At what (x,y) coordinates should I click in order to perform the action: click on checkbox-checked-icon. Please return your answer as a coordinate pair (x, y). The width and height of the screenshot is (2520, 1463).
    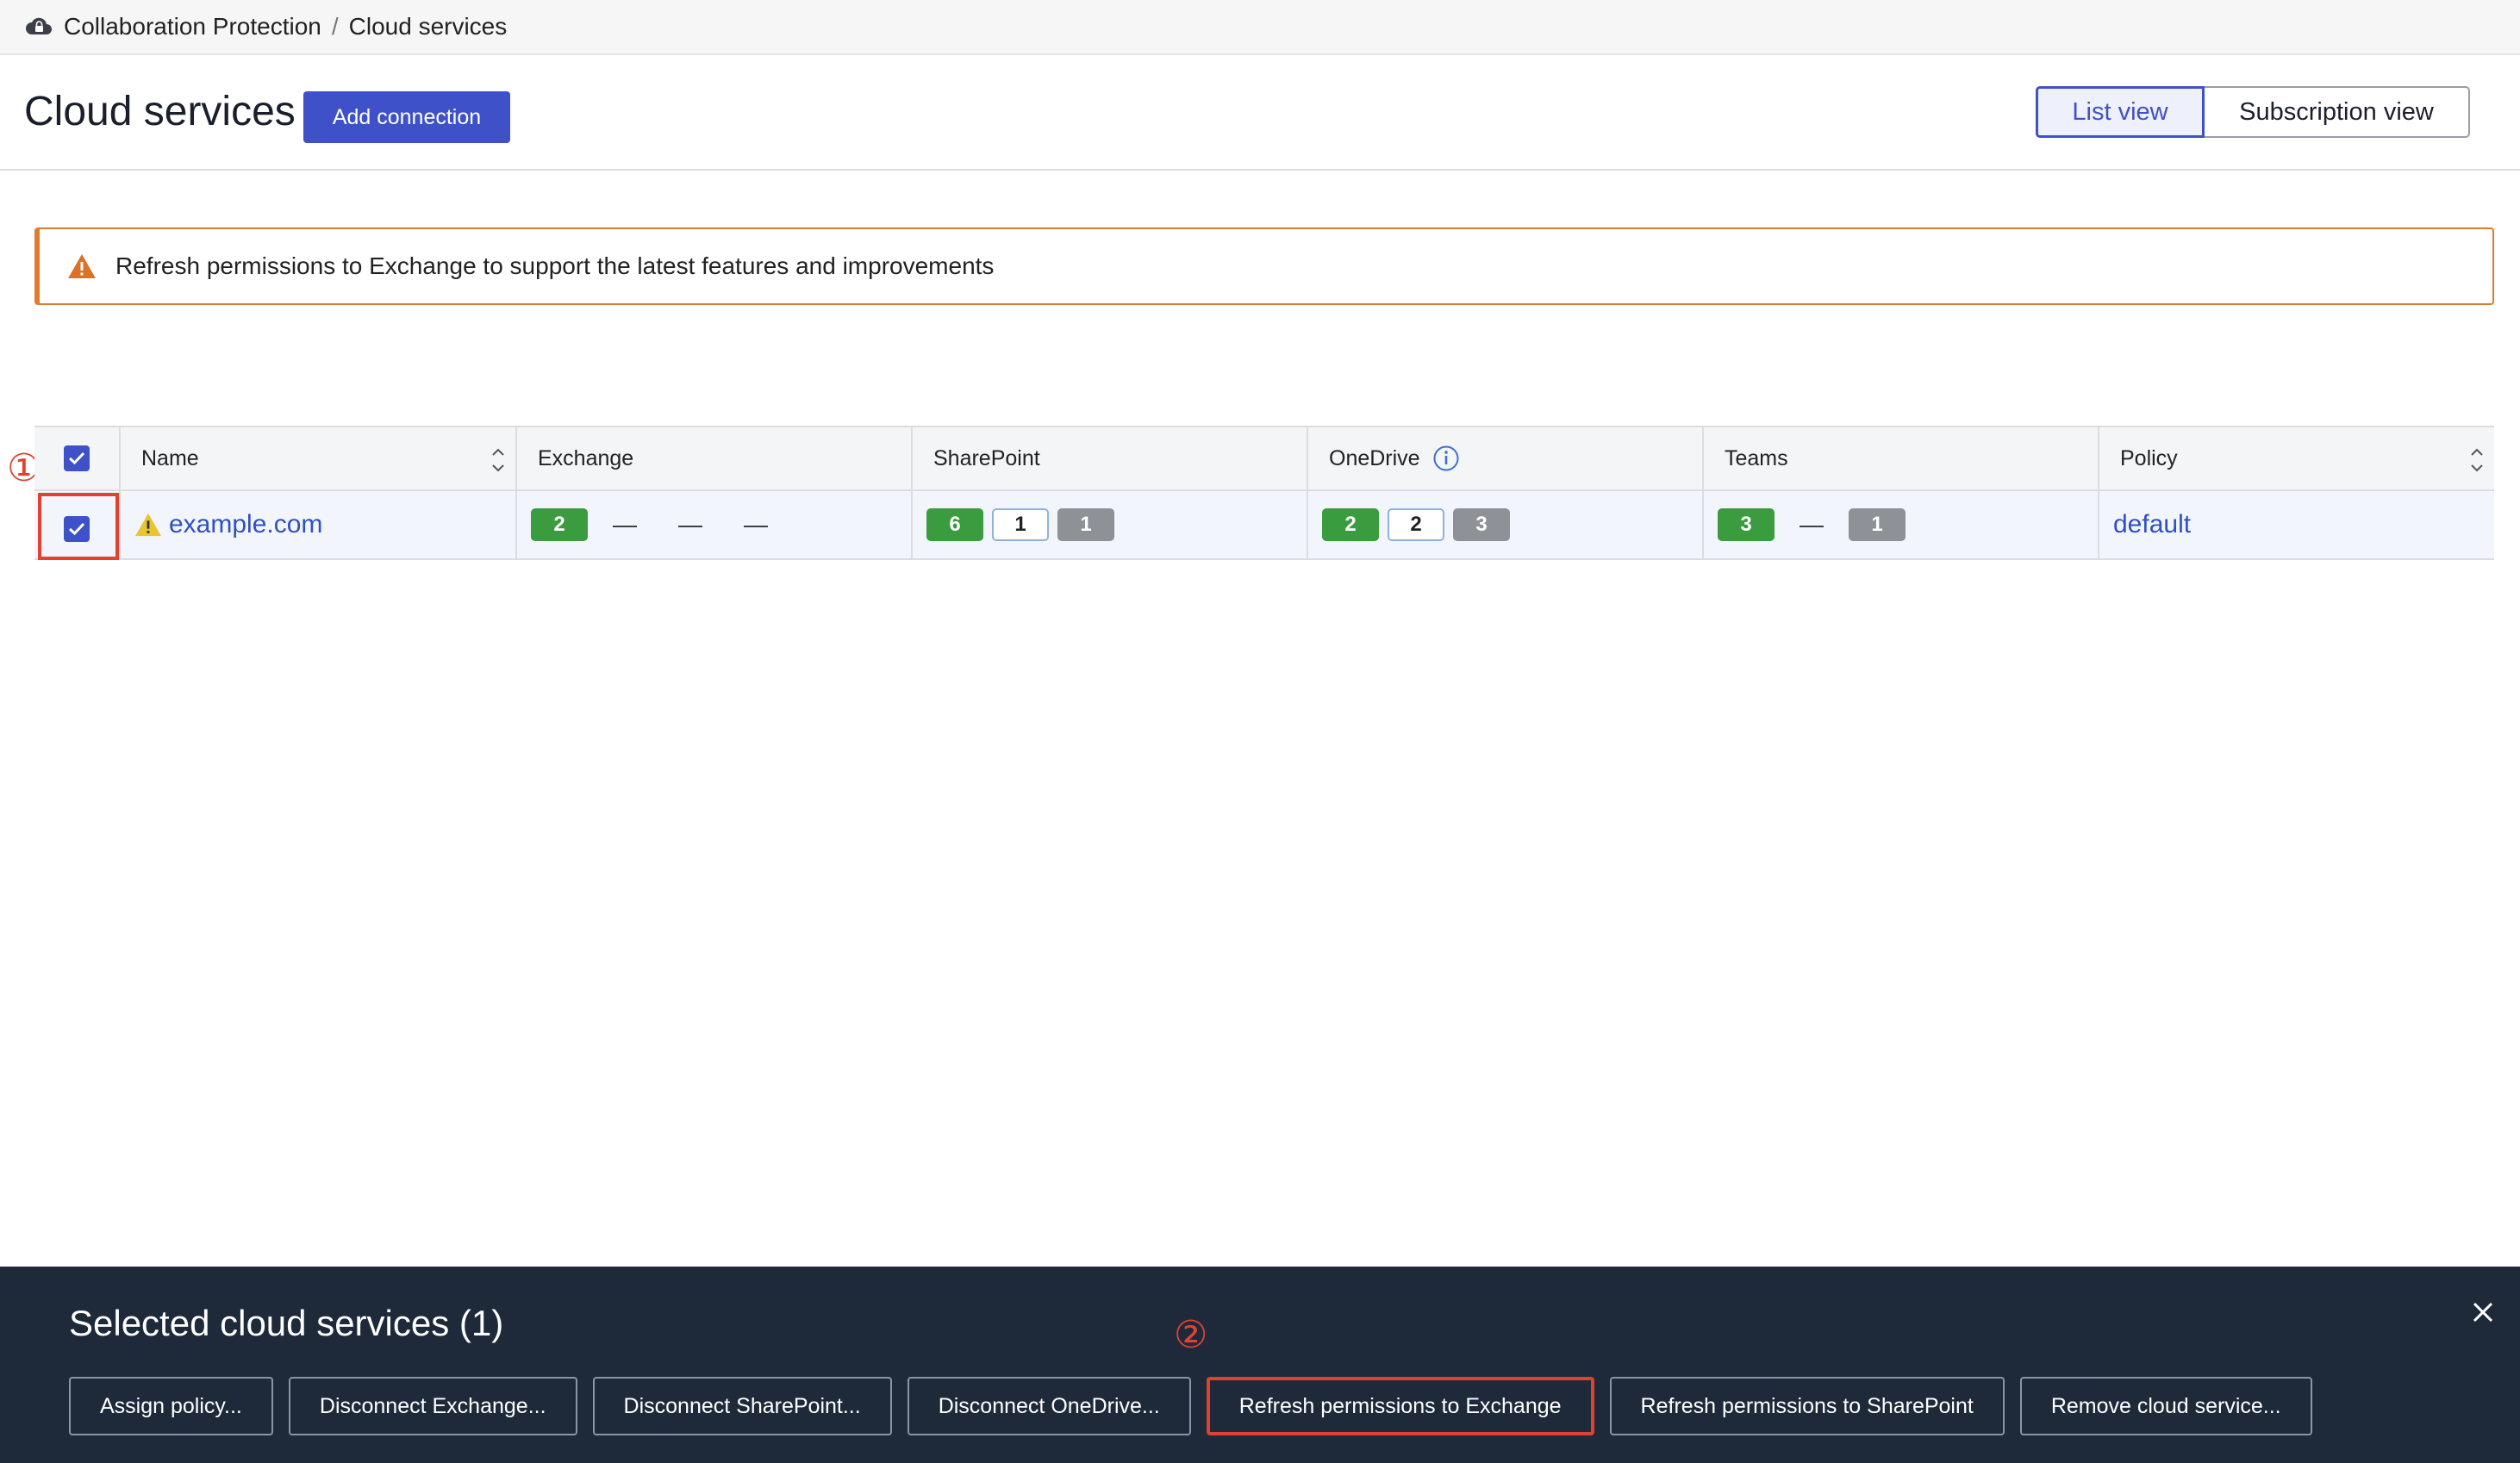
    Looking at the image, I should click on (77, 458).